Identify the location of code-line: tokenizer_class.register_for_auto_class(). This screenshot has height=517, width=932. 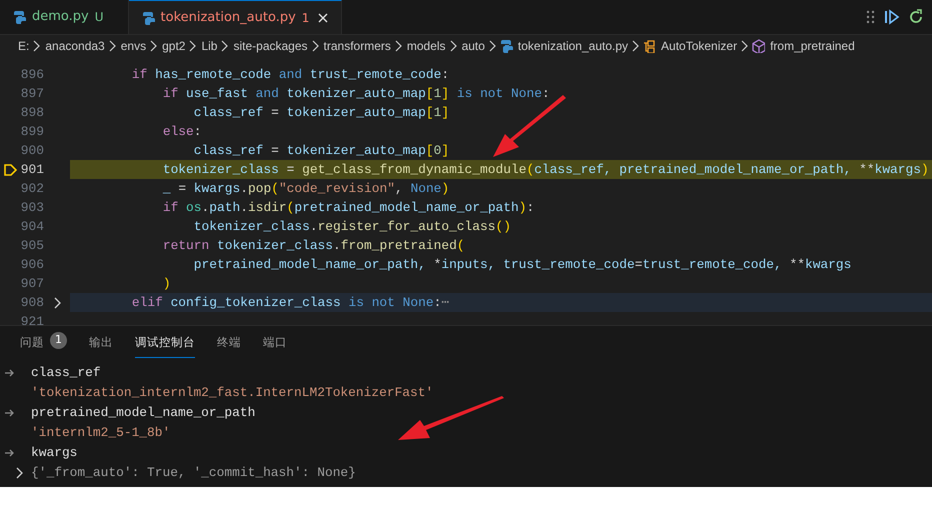
(351, 227).